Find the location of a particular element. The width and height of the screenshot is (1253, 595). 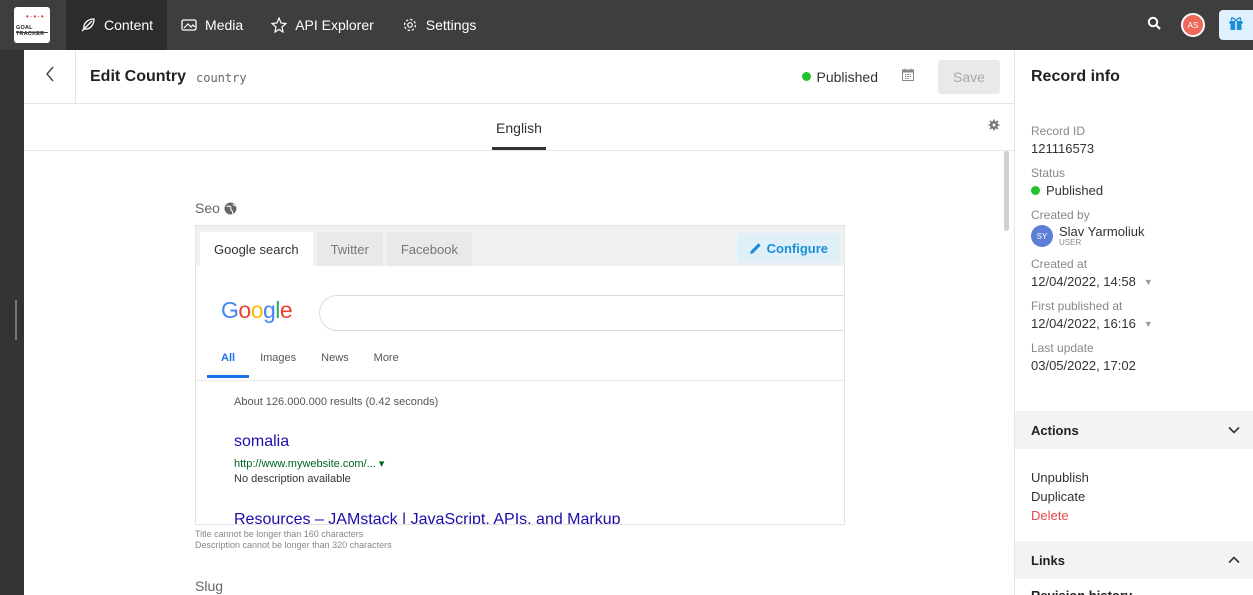

gift-icon is located at coordinates (1236, 25).